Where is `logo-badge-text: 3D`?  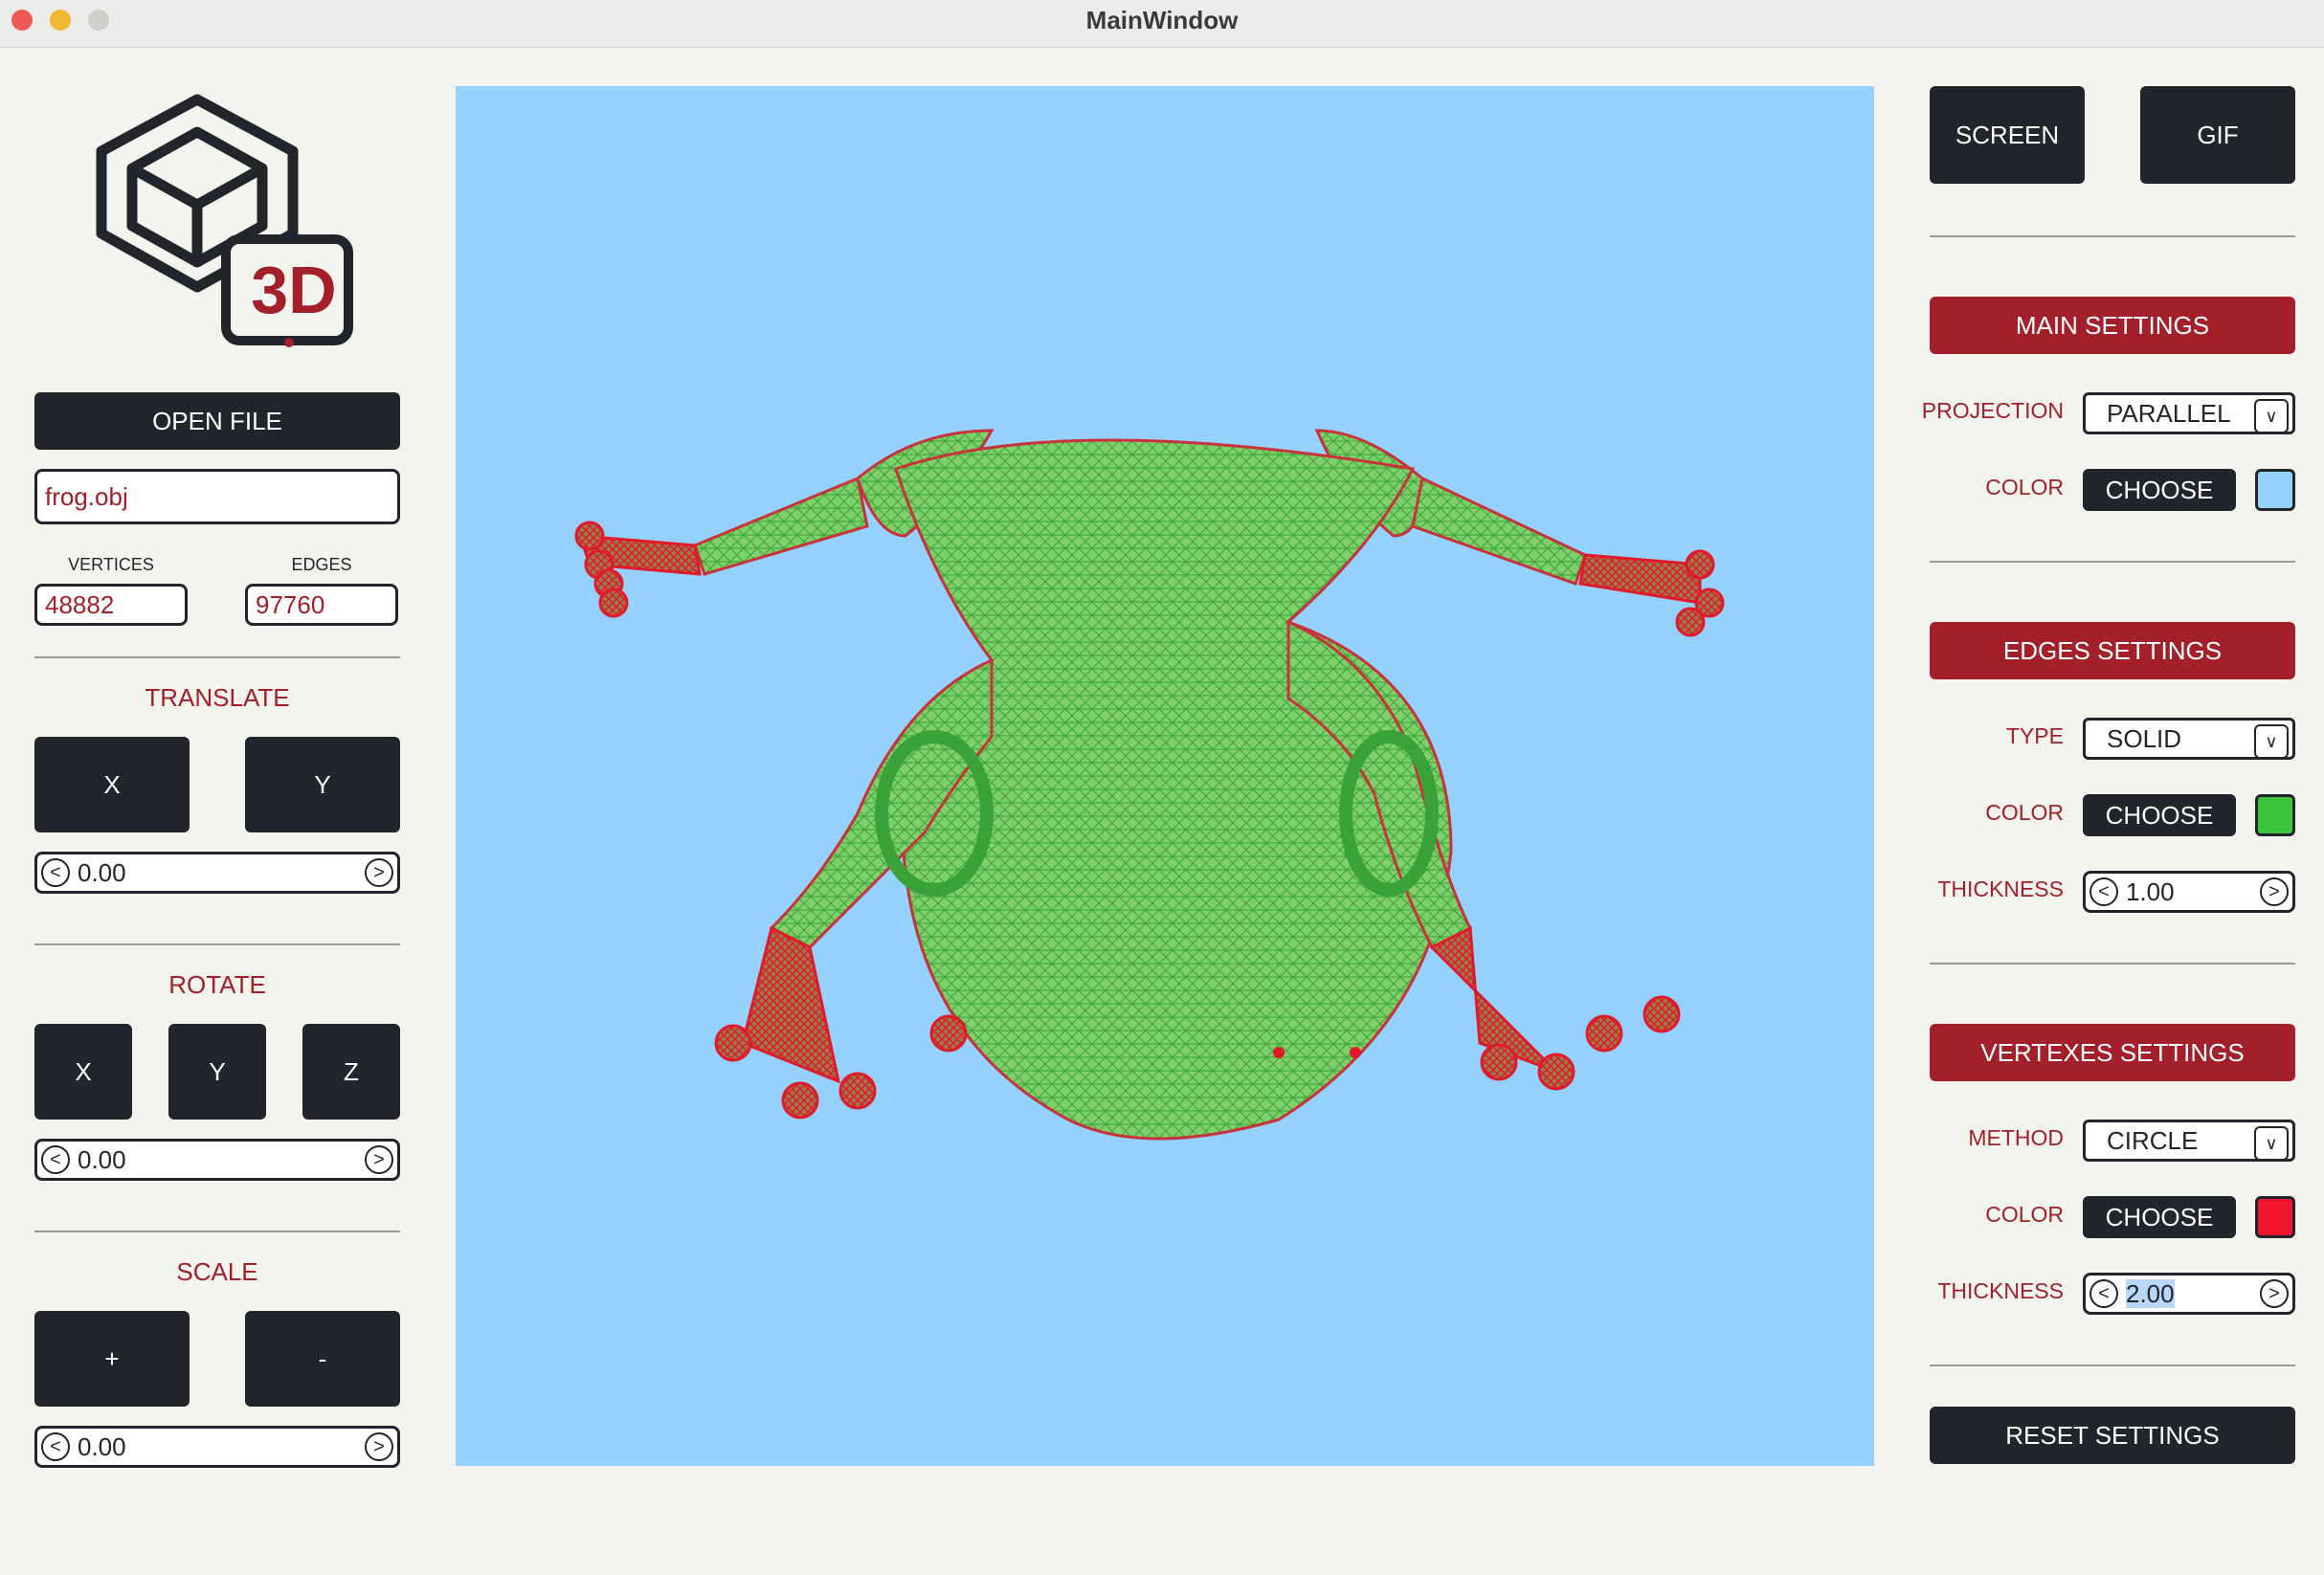 logo-badge-text: 3D is located at coordinates (294, 290).